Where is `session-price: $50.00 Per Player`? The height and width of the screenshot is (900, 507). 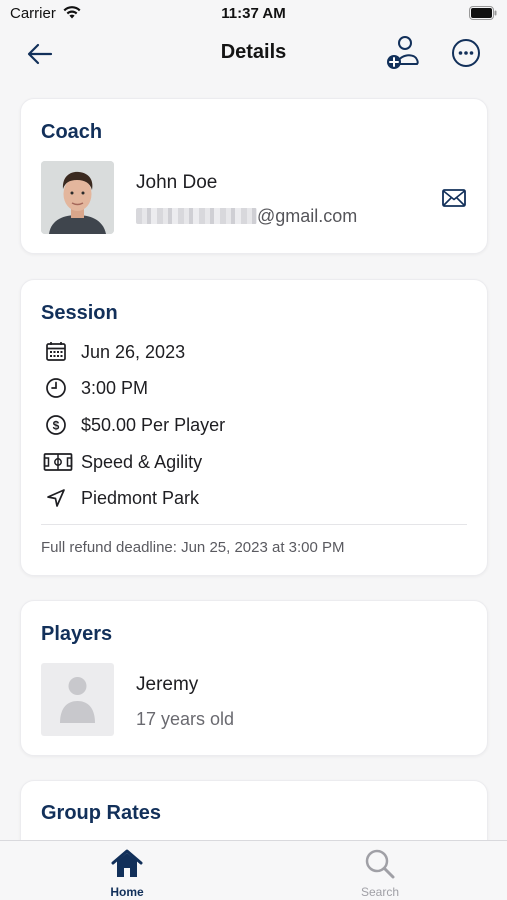 session-price: $50.00 Per Player is located at coordinates (153, 425).